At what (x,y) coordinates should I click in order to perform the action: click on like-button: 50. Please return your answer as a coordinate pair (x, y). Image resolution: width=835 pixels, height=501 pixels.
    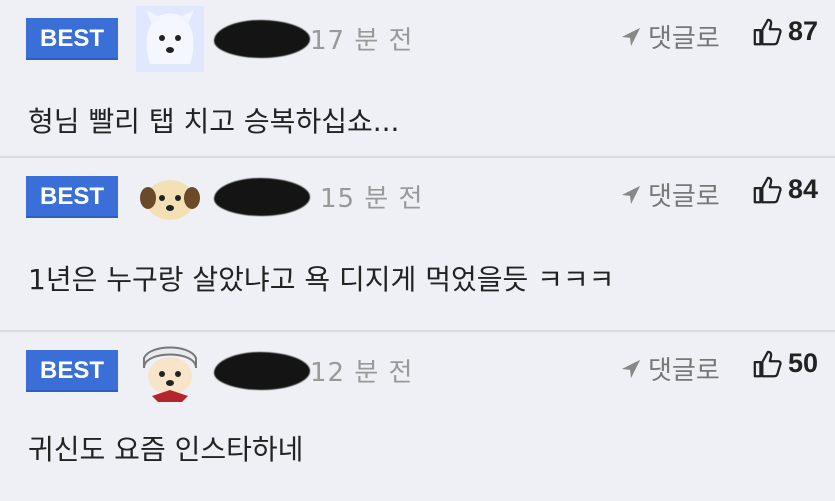
    Looking at the image, I should click on (785, 363).